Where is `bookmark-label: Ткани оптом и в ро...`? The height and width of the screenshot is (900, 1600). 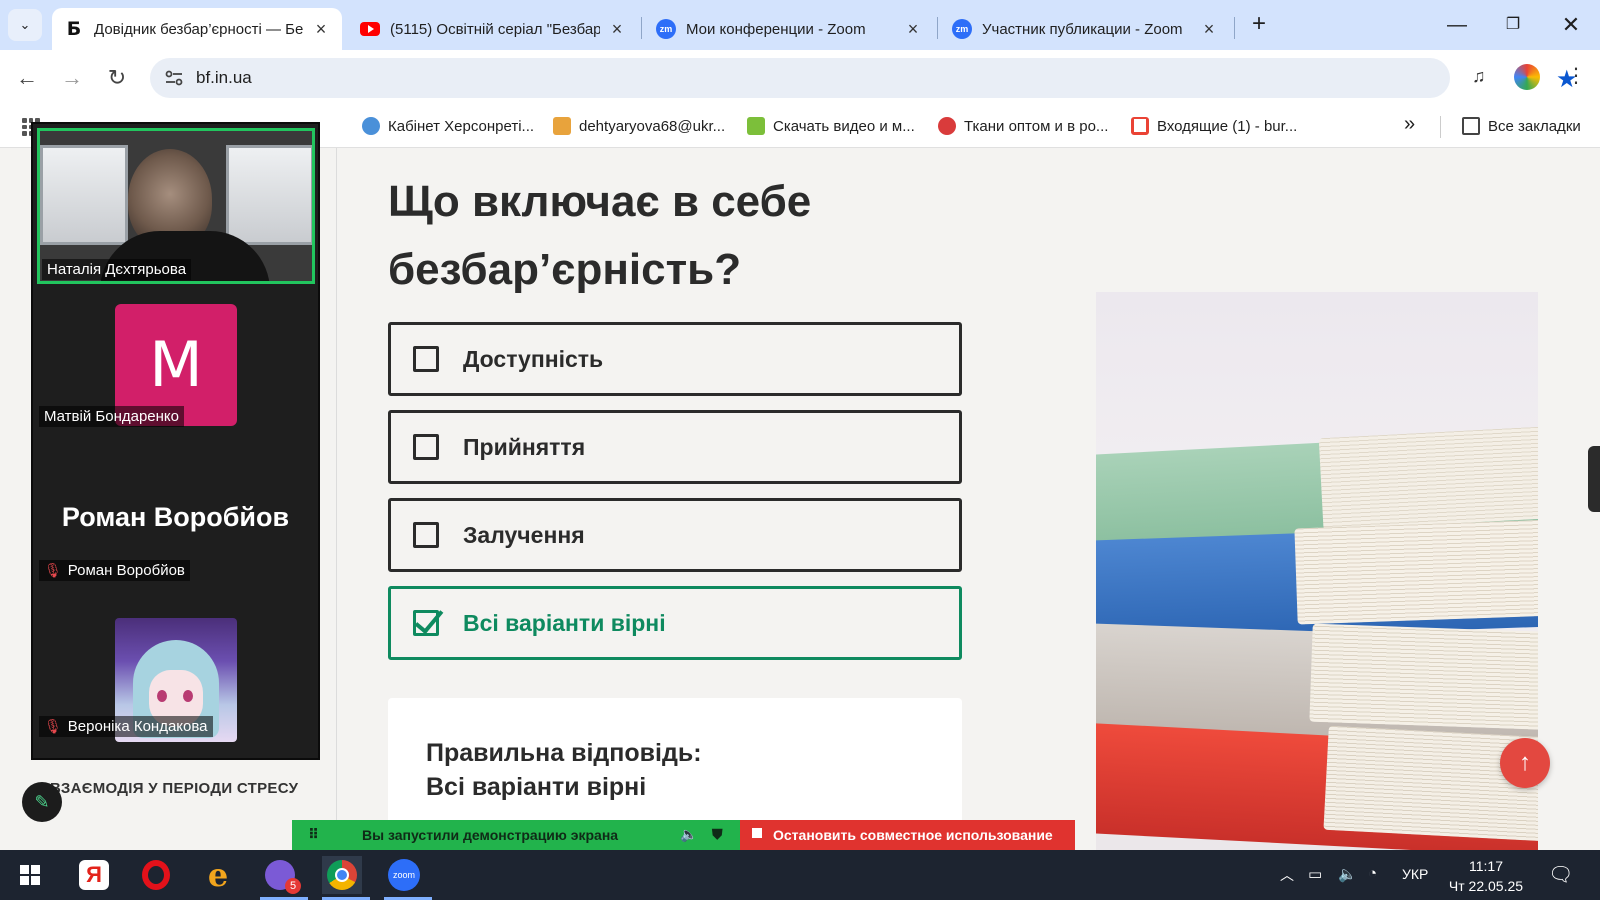
bookmark-label: Ткани оптом и в ро... is located at coordinates (1036, 126).